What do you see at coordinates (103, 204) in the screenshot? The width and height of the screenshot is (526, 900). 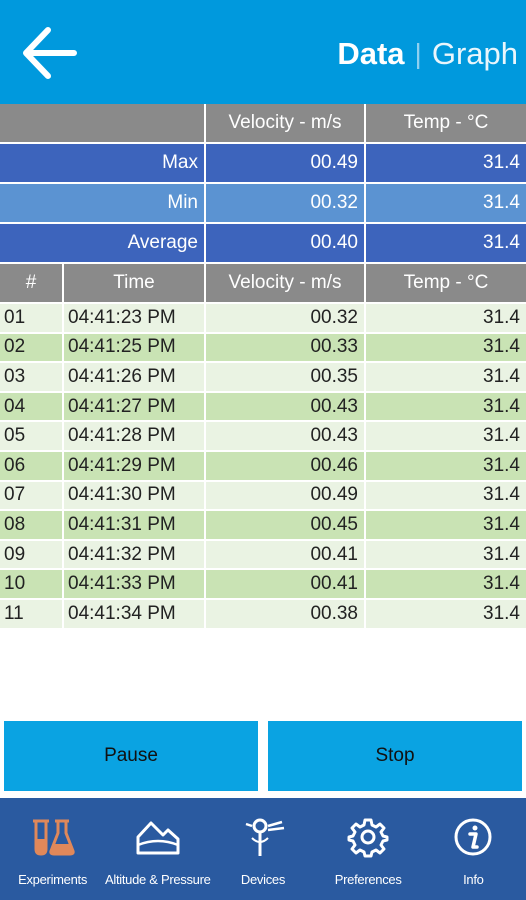 I see `summary-label: Min` at bounding box center [103, 204].